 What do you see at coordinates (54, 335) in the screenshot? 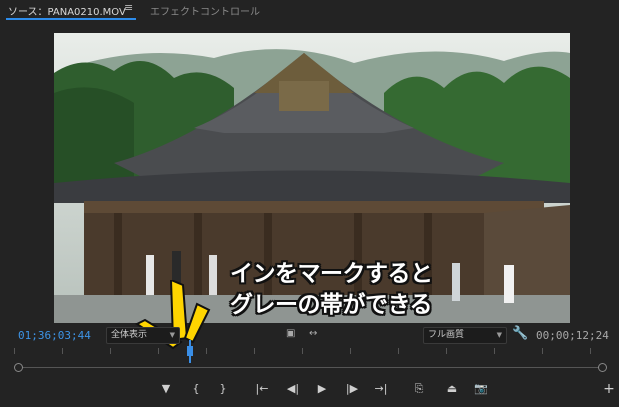
I see `playhead-timecode: 01;36;03;44` at bounding box center [54, 335].